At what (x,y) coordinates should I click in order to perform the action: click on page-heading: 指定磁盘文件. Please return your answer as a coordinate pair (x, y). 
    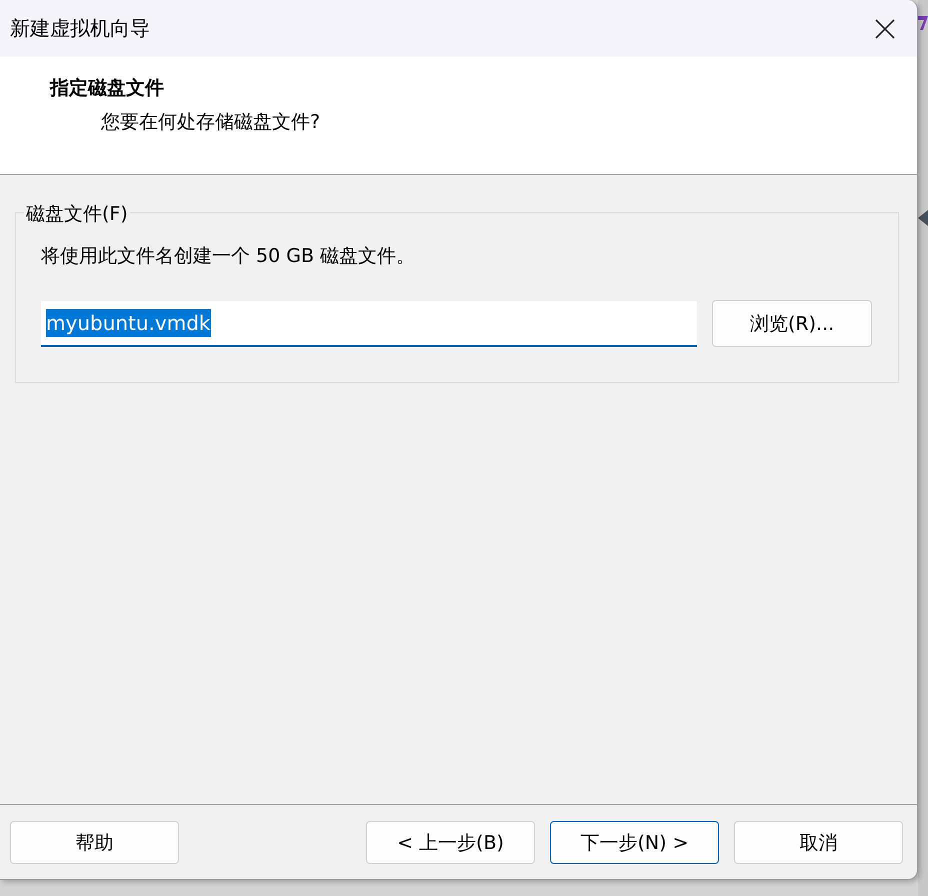
    Looking at the image, I should click on (107, 88).